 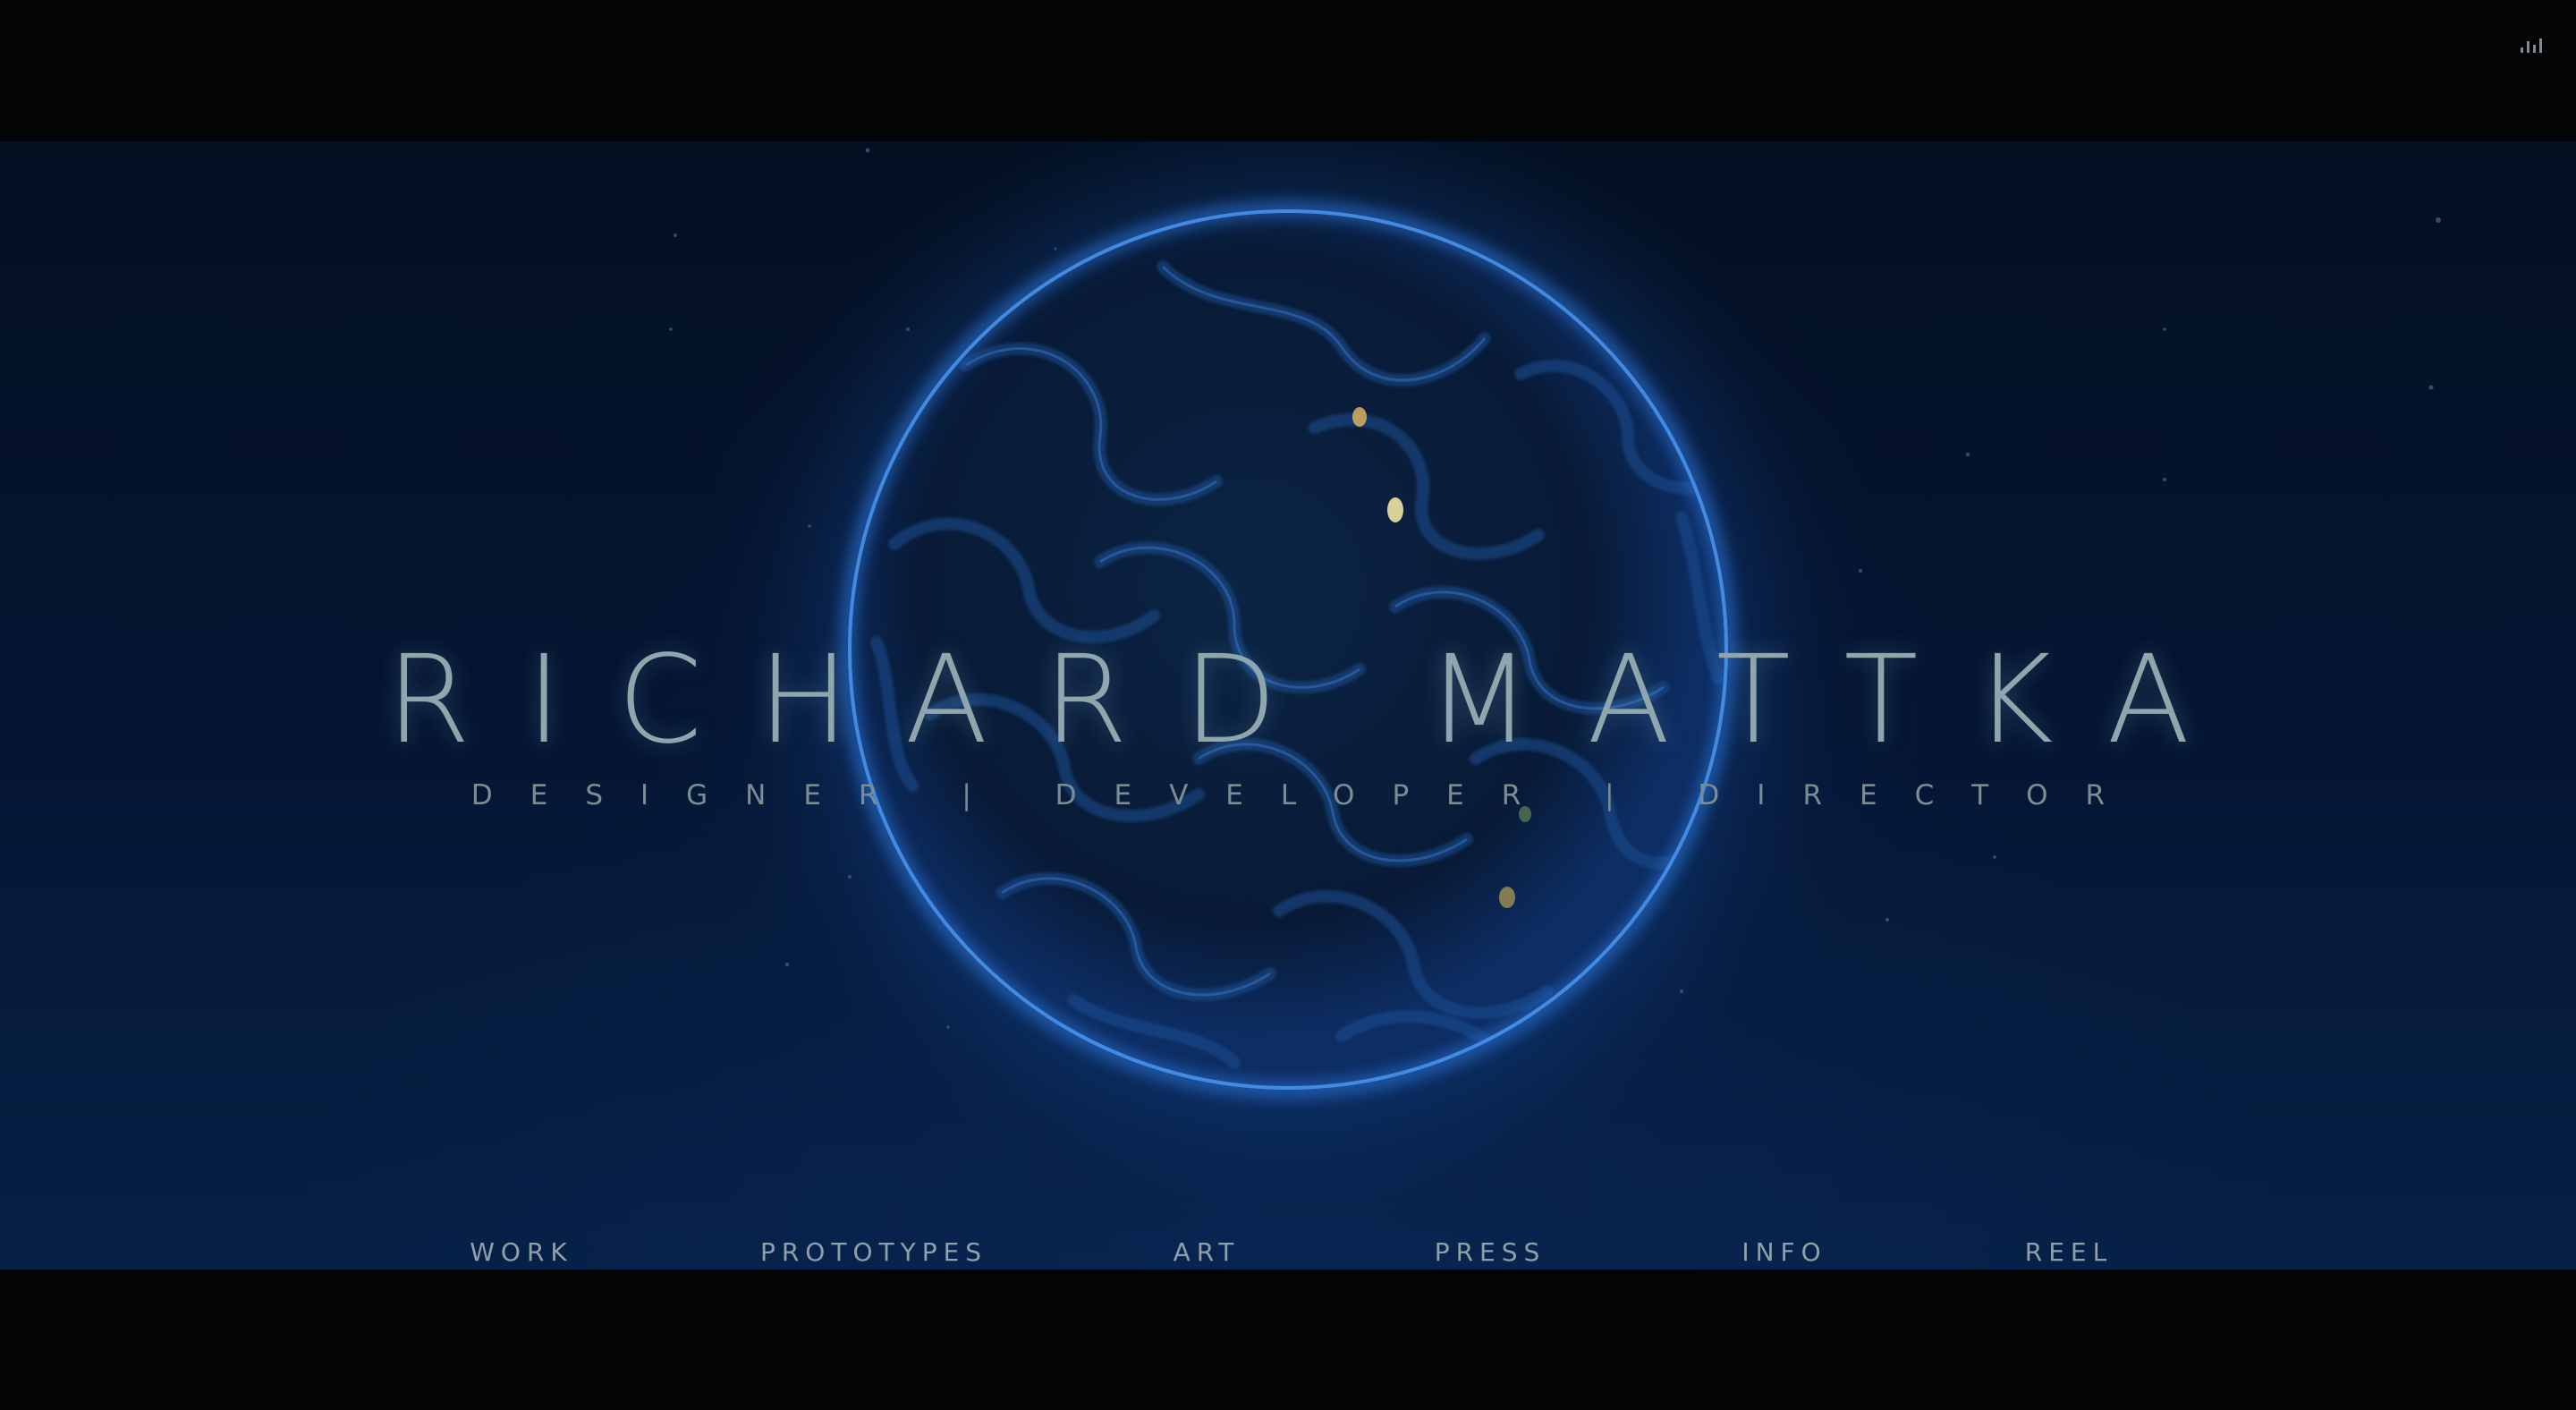 What do you see at coordinates (873, 1252) in the screenshot?
I see `nav-item-prototypes: PROTOTYPES` at bounding box center [873, 1252].